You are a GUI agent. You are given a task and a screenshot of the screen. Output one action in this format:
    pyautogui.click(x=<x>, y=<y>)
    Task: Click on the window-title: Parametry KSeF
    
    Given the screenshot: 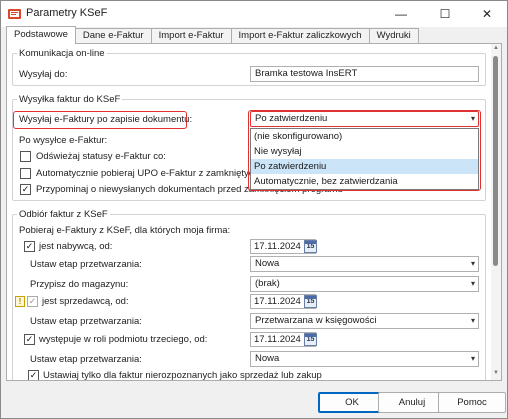 What is the action you would take?
    pyautogui.click(x=67, y=13)
    